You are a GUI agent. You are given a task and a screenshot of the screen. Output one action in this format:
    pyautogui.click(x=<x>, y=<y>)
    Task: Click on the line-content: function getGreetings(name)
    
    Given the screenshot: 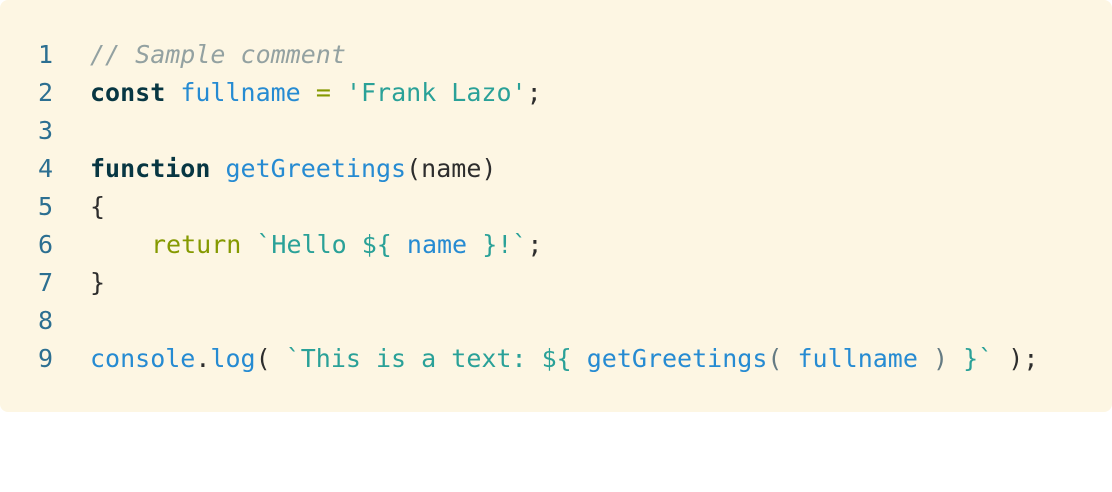 What is the action you would take?
    pyautogui.click(x=293, y=169)
    